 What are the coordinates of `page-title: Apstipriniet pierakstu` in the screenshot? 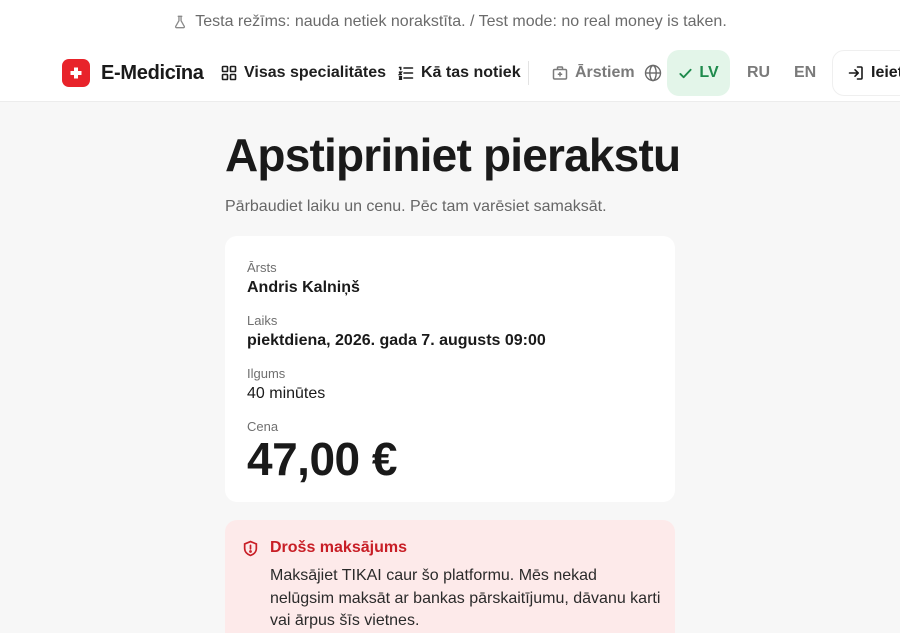 It's located at (453, 155).